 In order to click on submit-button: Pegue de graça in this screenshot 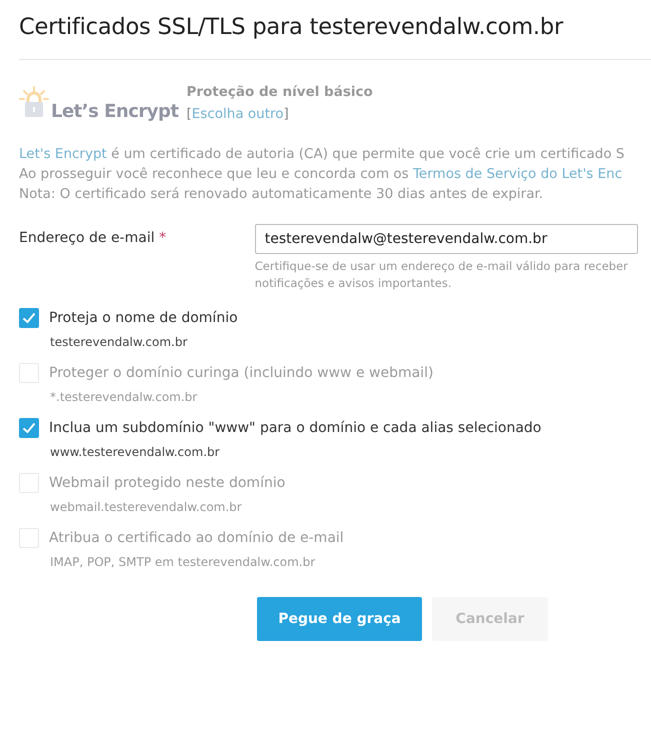, I will do `click(339, 619)`.